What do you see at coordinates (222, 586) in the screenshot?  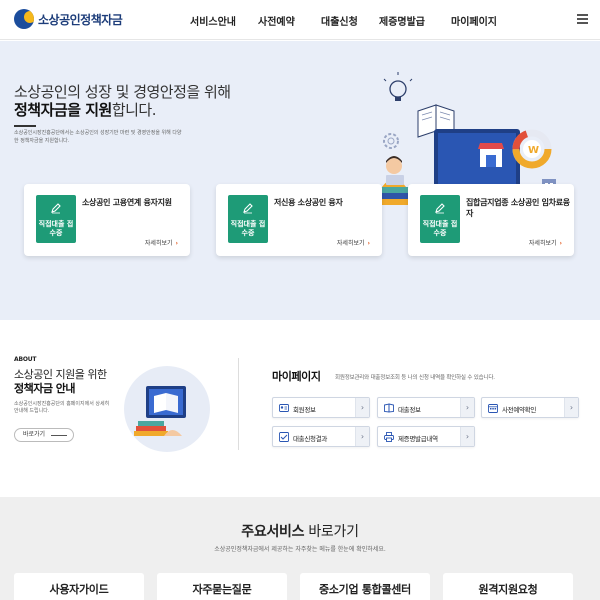 I see `service-faq: 자주묻는질문` at bounding box center [222, 586].